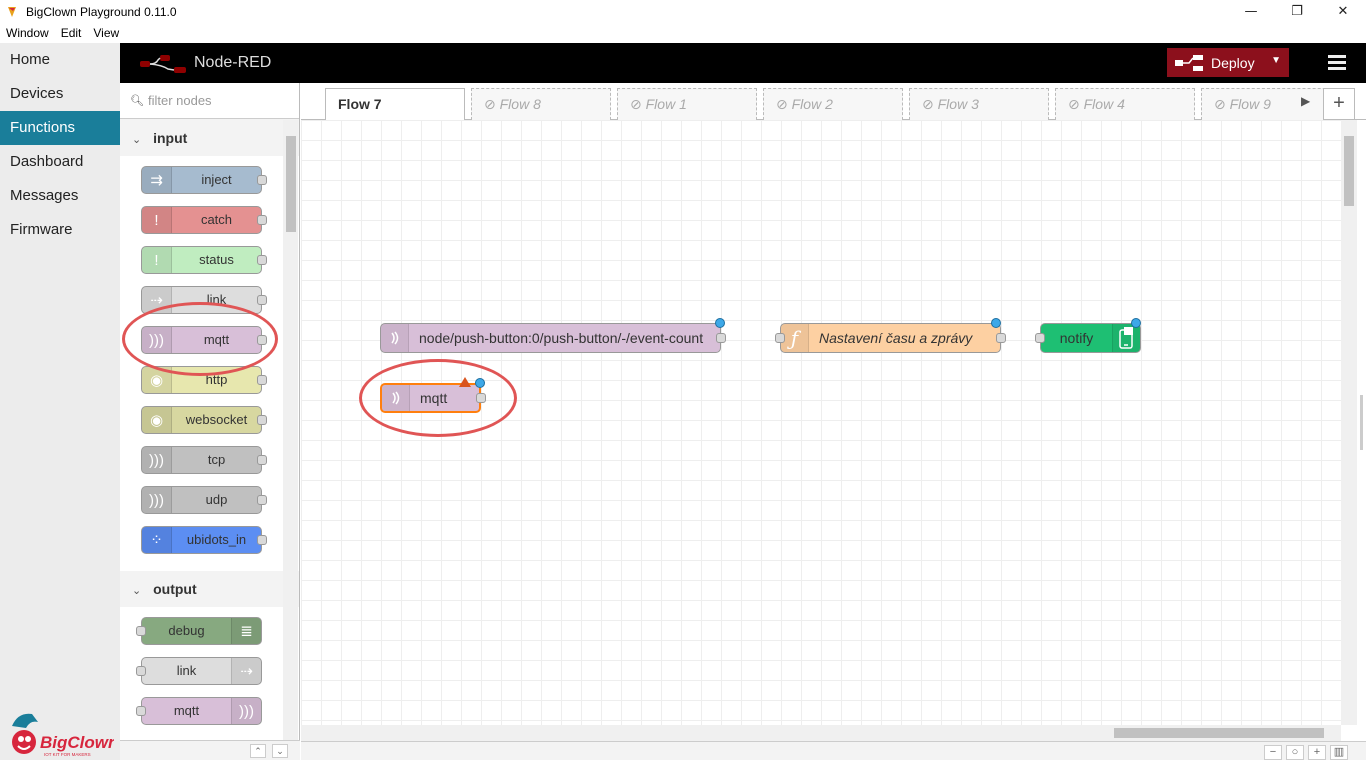 Image resolution: width=1366 pixels, height=760 pixels. What do you see at coordinates (520, 104) in the screenshot?
I see `tab-label: Flow 8` at bounding box center [520, 104].